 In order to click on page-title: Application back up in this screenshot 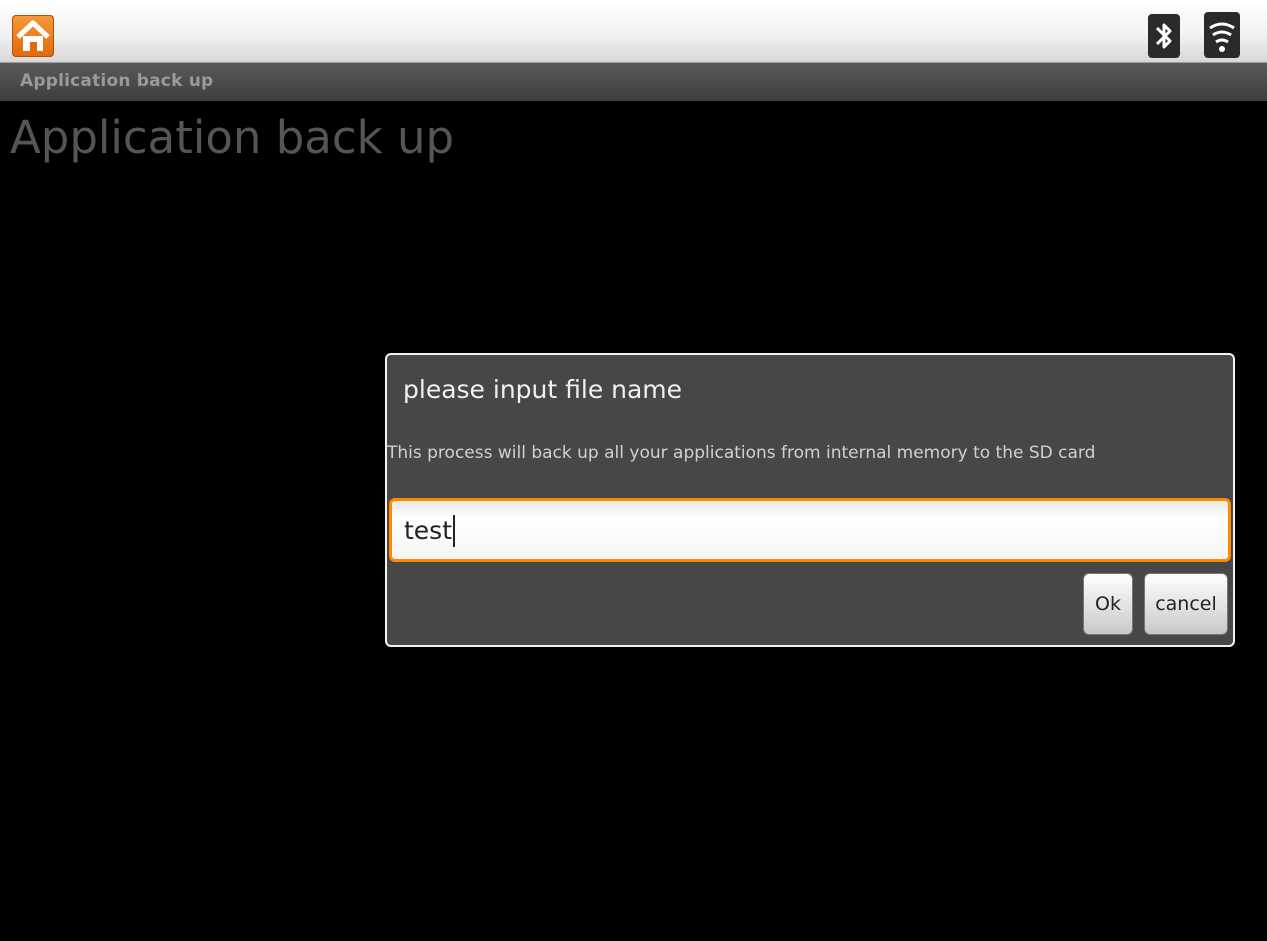, I will do `click(232, 137)`.